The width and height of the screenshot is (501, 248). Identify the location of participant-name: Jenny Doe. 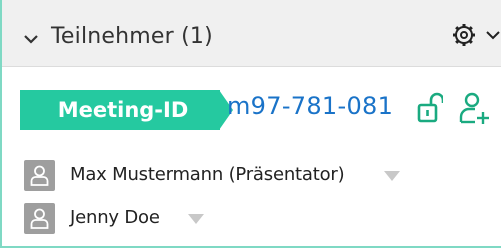
(115, 217).